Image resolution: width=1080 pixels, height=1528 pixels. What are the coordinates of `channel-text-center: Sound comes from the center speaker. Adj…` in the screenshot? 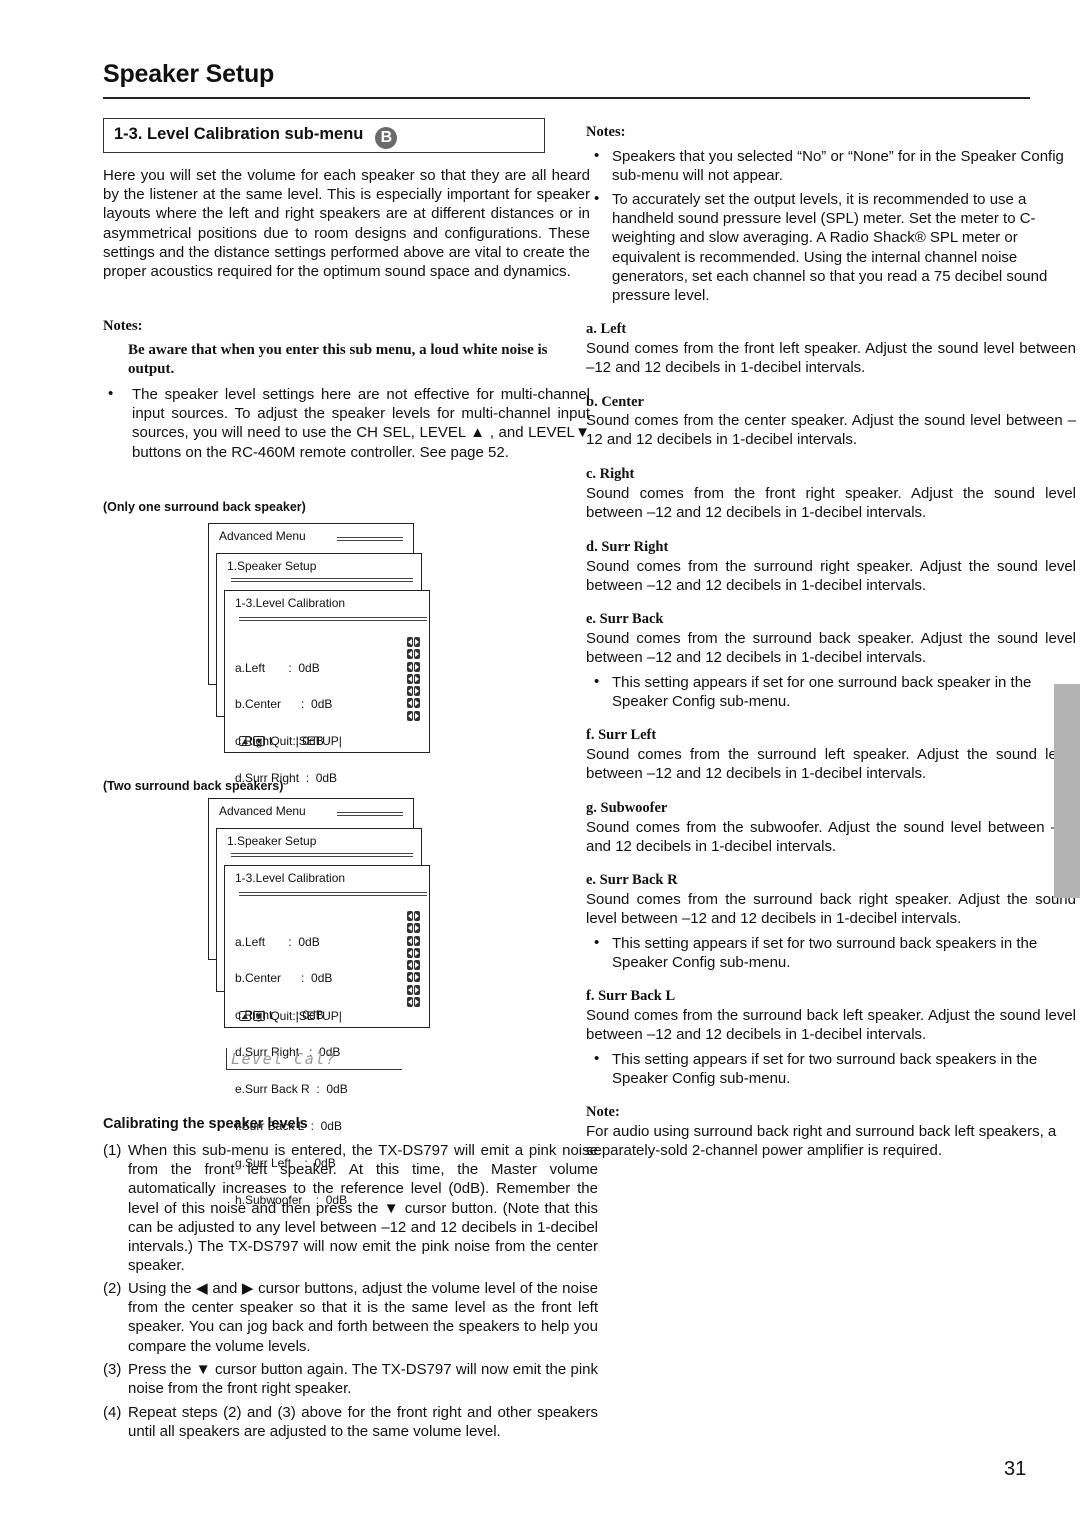 It's located at (831, 430).